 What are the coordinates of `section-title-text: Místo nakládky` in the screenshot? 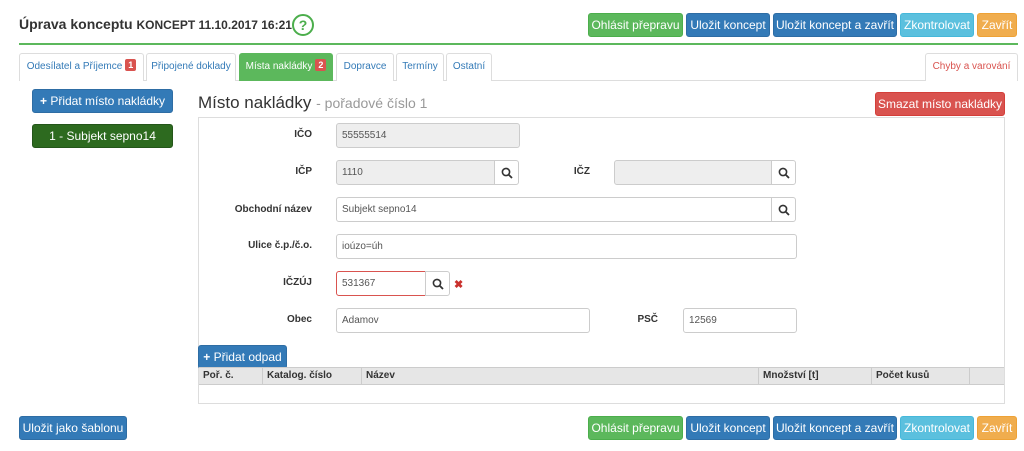 It's located at (255, 102).